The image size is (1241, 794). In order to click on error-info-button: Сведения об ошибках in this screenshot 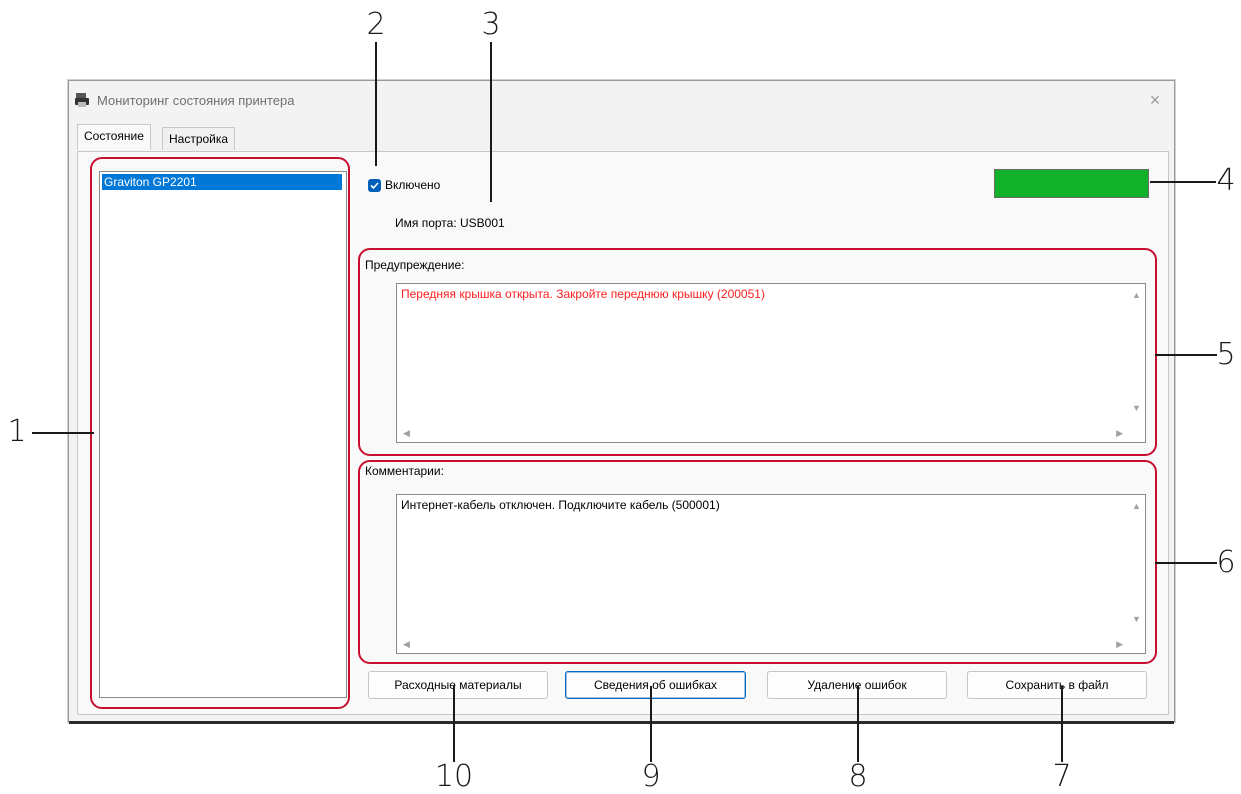, I will do `click(655, 685)`.